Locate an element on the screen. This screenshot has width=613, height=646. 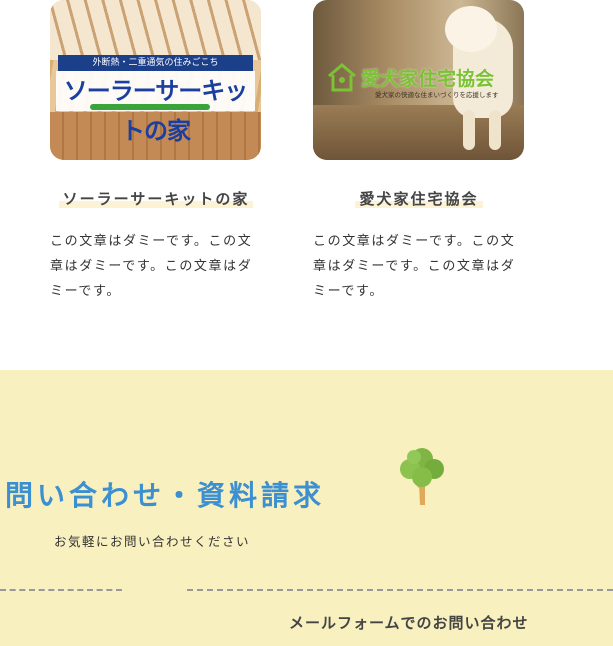
card-title: 愛犬家住宅協会 is located at coordinates (419, 198).